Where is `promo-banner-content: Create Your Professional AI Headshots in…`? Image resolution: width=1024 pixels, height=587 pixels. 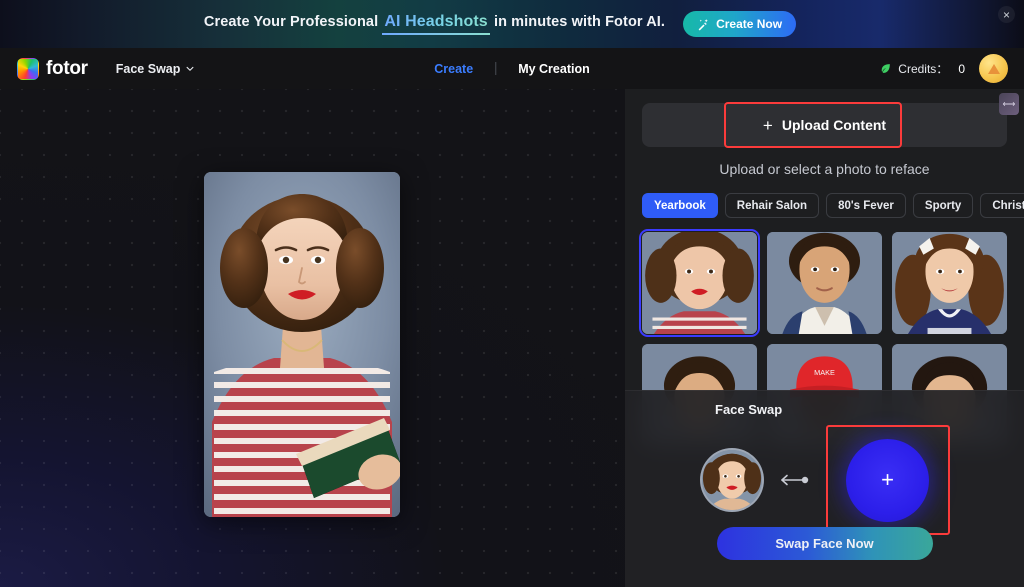 promo-banner-content: Create Your Professional AI Headshots in… is located at coordinates (500, 24).